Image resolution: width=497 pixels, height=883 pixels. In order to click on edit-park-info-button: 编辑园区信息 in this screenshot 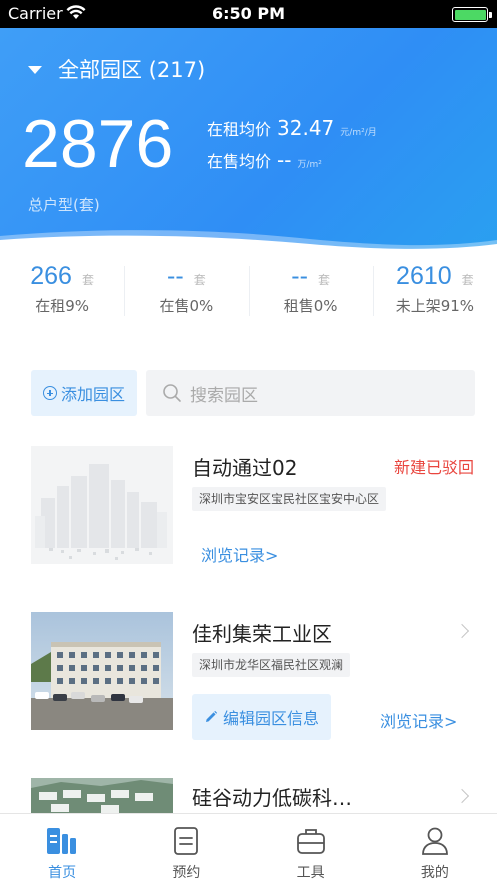, I will do `click(261, 717)`.